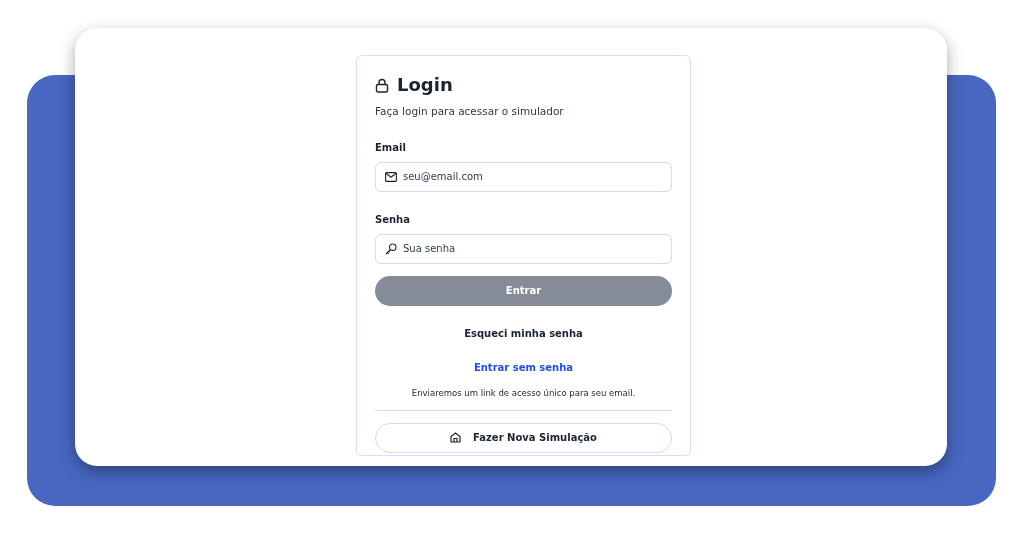 The width and height of the screenshot is (1024, 536). What do you see at coordinates (523, 367) in the screenshot?
I see `passwordless-link: Entrar sem senha` at bounding box center [523, 367].